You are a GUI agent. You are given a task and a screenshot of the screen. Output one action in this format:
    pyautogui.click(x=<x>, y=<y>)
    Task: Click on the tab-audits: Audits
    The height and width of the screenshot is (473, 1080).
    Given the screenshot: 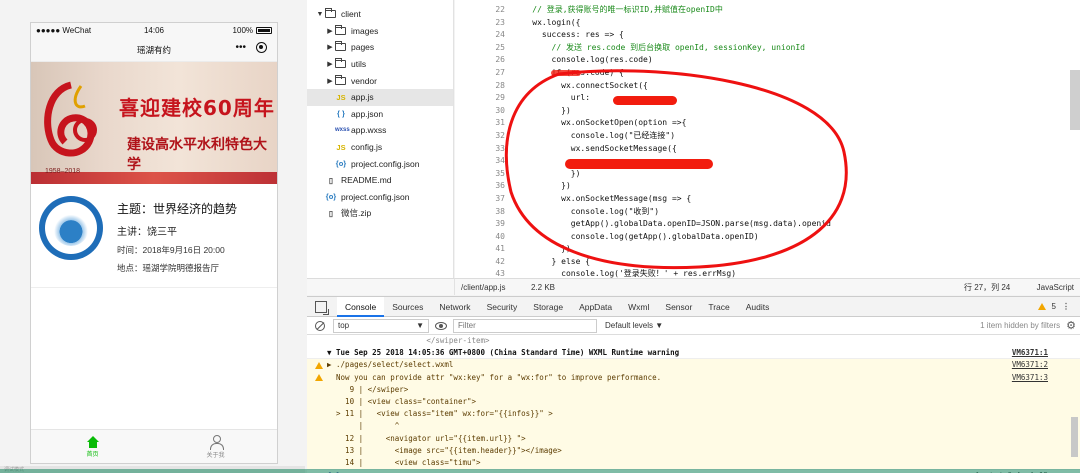 What is the action you would take?
    pyautogui.click(x=758, y=307)
    